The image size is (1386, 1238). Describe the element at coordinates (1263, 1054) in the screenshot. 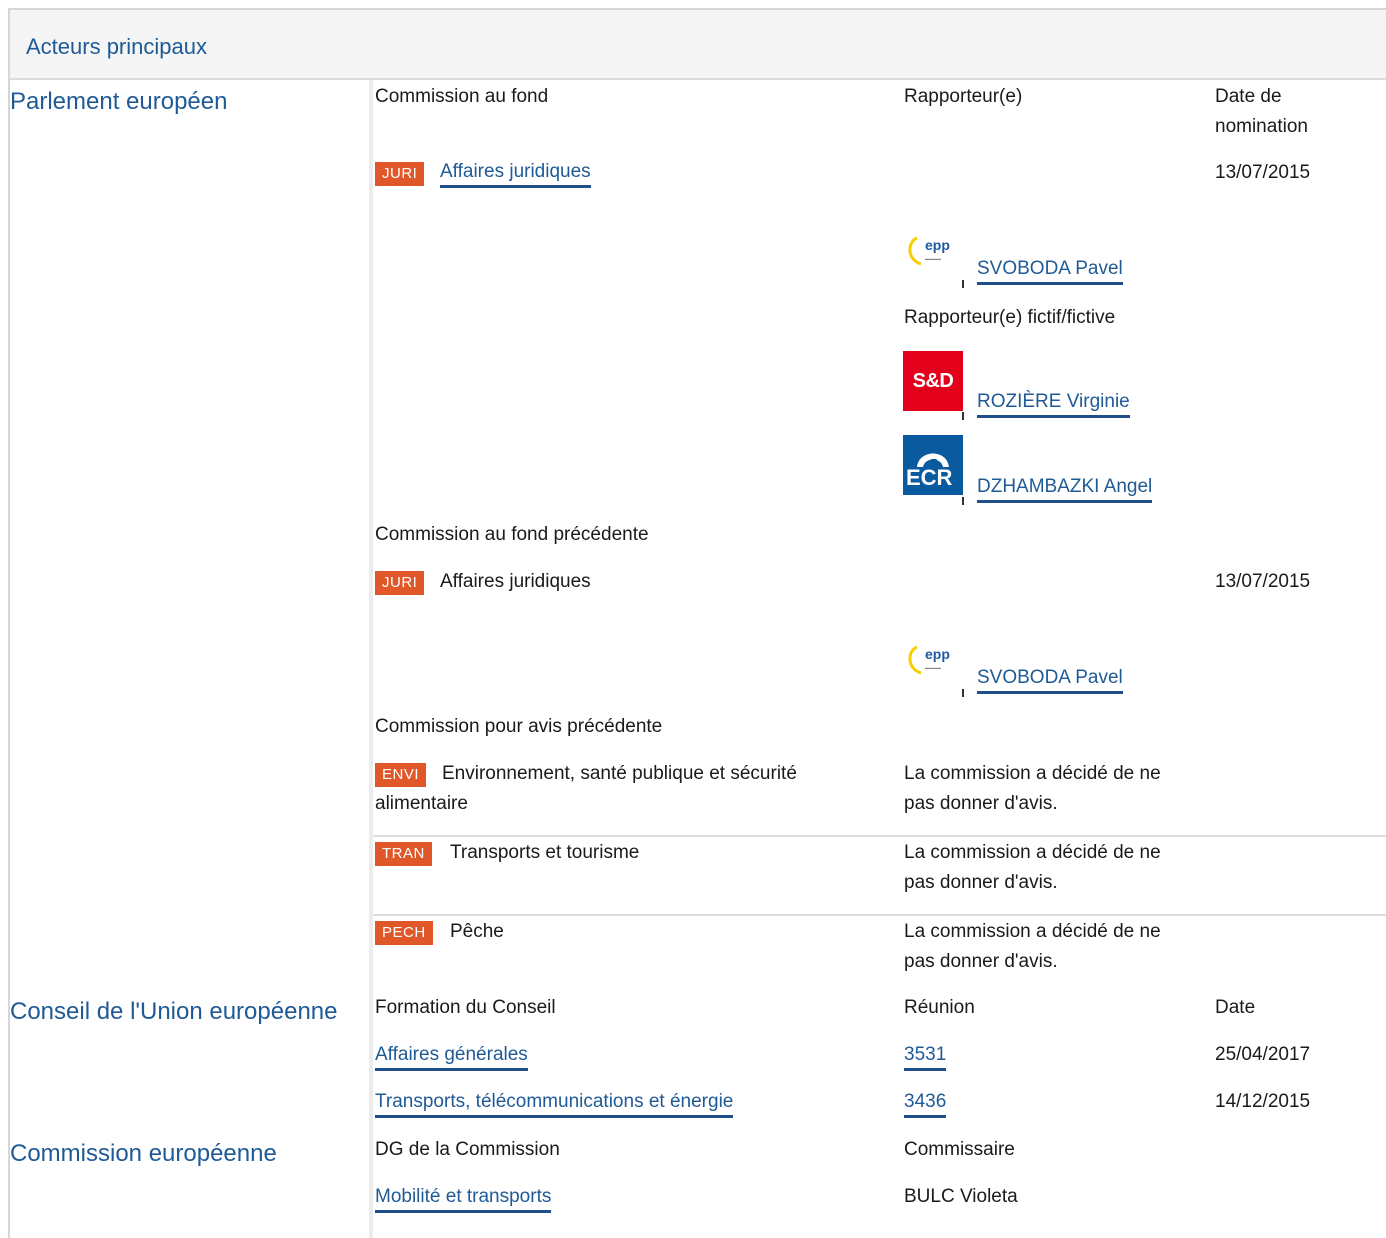

I see `council-date: 25/04/2017` at that location.